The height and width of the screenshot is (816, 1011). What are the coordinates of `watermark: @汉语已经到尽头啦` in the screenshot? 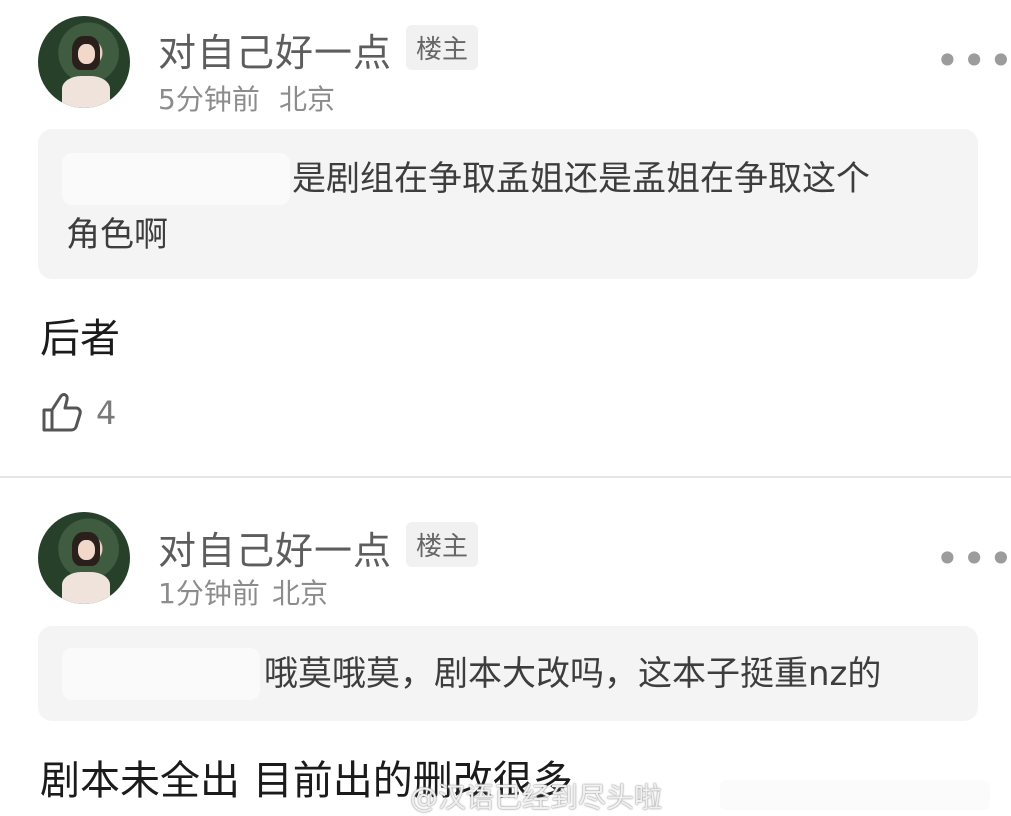 It's located at (536, 797).